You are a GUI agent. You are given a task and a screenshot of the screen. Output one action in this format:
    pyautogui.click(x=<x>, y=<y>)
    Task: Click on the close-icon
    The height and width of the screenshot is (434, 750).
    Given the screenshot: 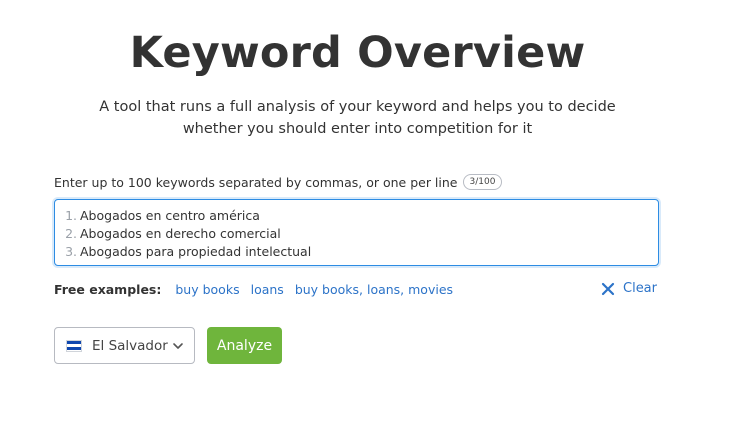 What is the action you would take?
    pyautogui.click(x=608, y=288)
    